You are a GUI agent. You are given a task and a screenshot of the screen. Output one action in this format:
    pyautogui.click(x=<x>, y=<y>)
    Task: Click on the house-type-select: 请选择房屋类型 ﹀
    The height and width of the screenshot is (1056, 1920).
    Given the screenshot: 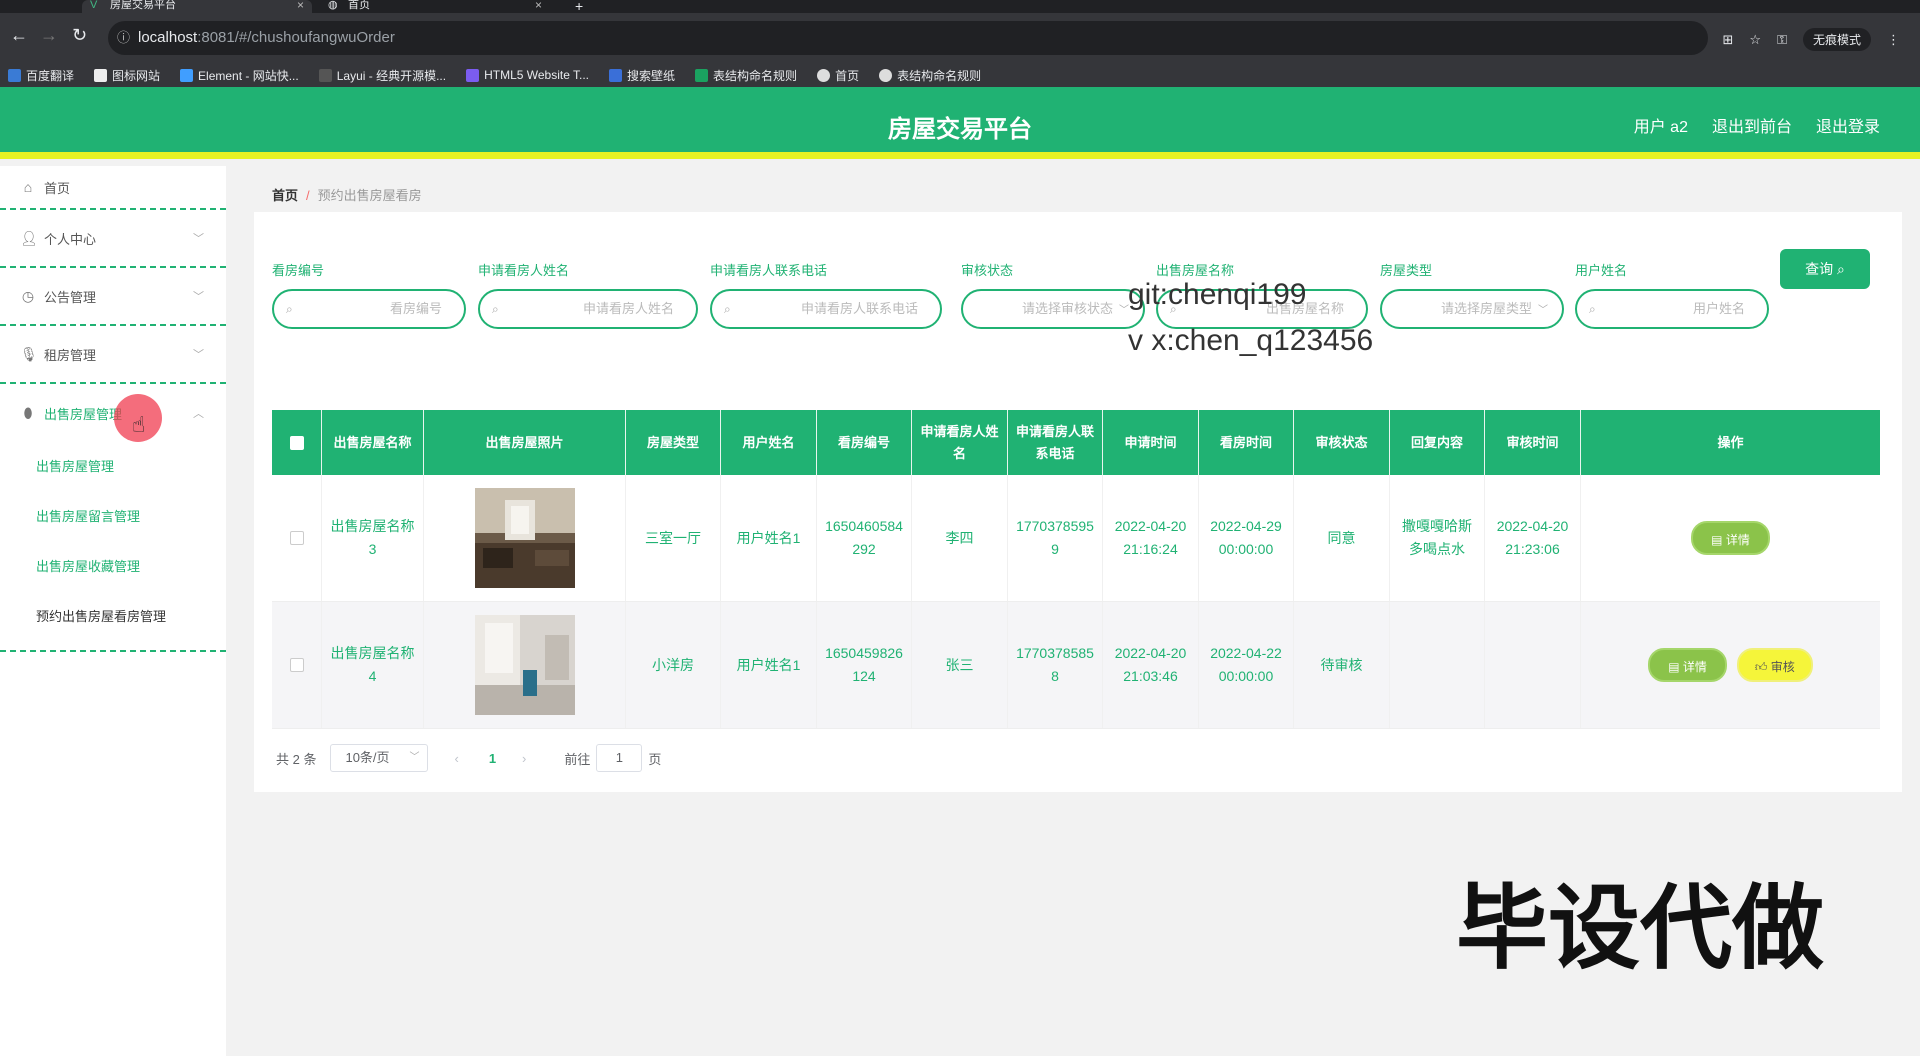 What is the action you would take?
    pyautogui.click(x=1472, y=309)
    